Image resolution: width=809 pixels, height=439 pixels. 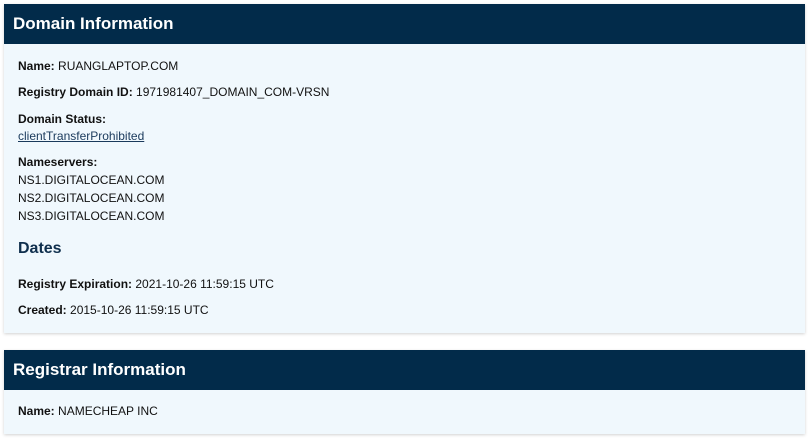 What do you see at coordinates (91, 216) in the screenshot?
I see `nameserver-3: NS3.DIGITALOCEAN.COM` at bounding box center [91, 216].